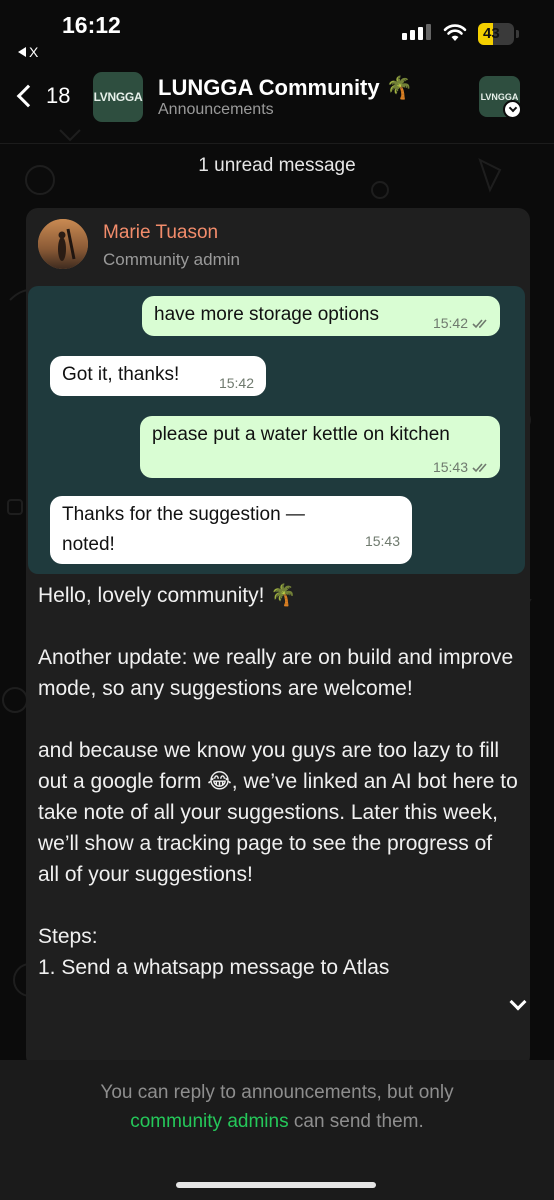 This screenshot has width=554, height=1200. Describe the element at coordinates (160, 233) in the screenshot. I see `sender-name: Marie Tuason` at that location.